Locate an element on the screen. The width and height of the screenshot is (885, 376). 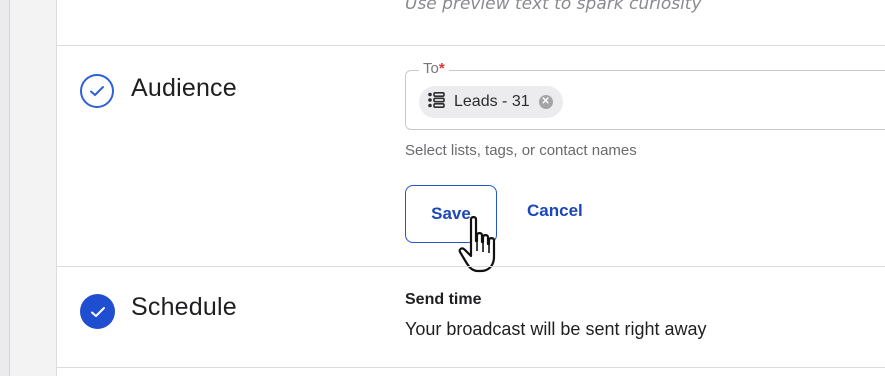
check-circle-filled-icon is located at coordinates (97, 311).